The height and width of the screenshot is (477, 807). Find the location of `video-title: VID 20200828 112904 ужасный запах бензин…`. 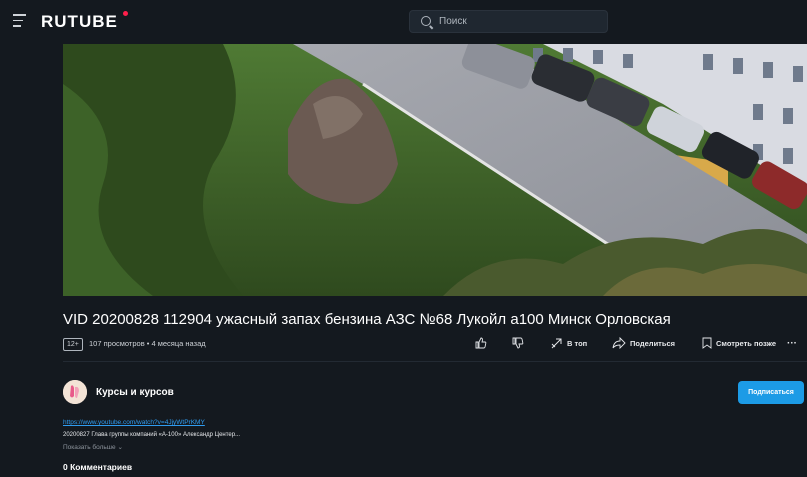

video-title: VID 20200828 112904 ужасный запах бензин… is located at coordinates (367, 319).